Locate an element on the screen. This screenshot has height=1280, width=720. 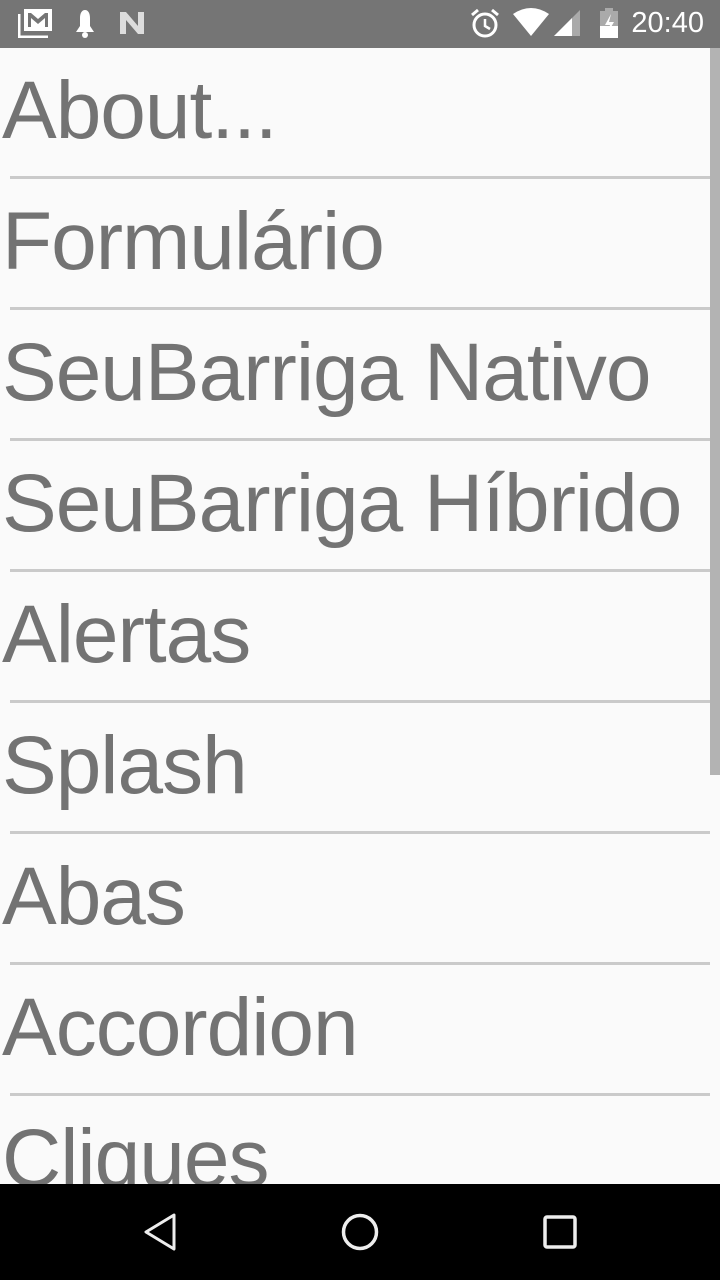
menu-item-accordion: Accordion is located at coordinates (360, 1030).